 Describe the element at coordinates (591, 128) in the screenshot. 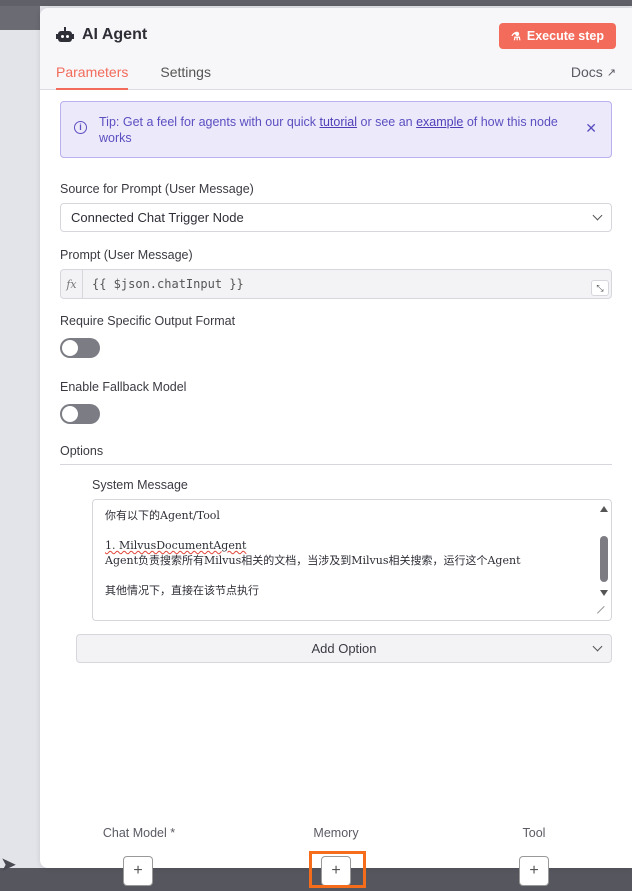

I see `close-icon: ✕` at that location.